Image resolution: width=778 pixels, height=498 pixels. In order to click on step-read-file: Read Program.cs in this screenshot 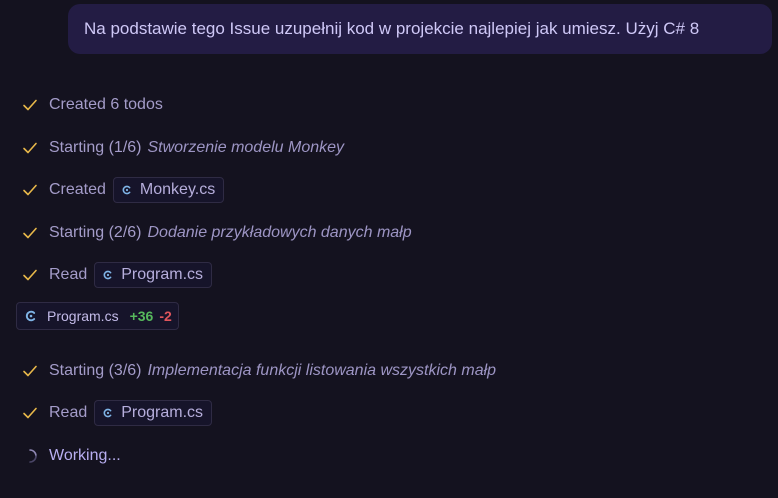, I will do `click(117, 275)`.